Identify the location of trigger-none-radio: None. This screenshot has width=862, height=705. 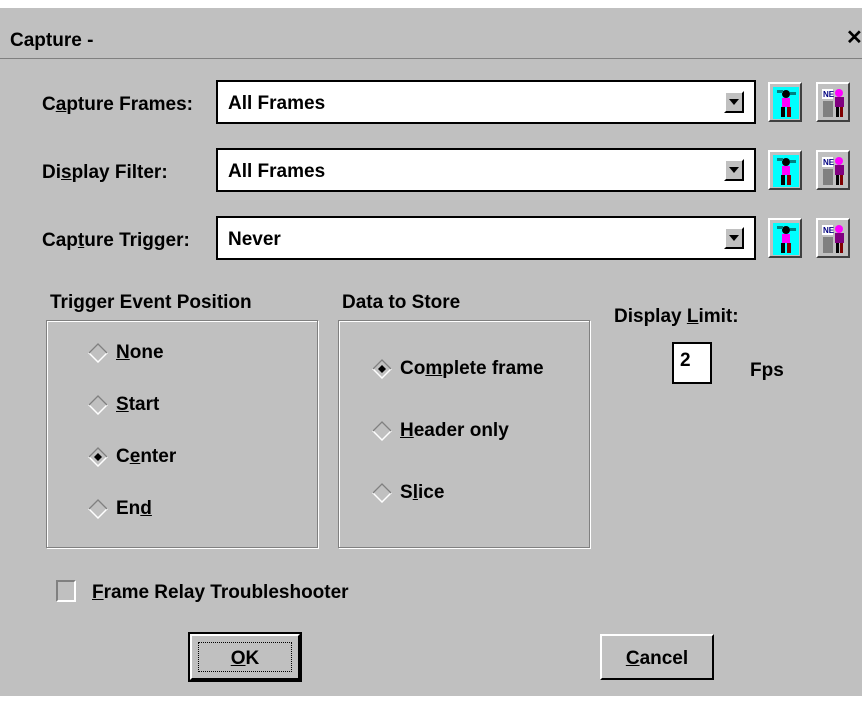
(126, 353).